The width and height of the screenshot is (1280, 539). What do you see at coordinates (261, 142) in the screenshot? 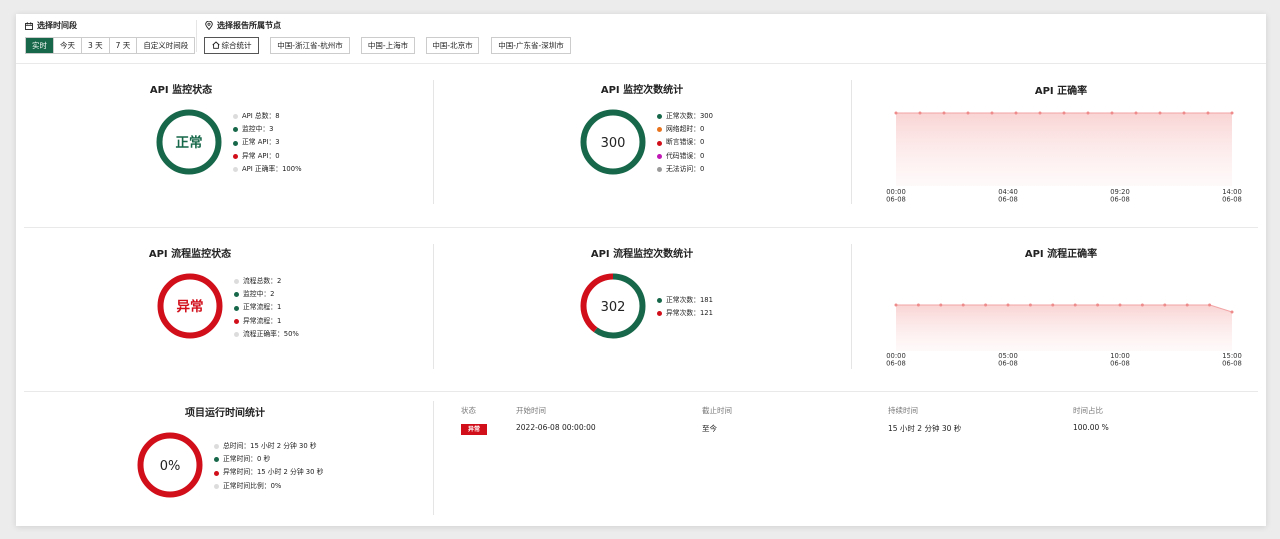
I see `legend-text: 正常 API：3` at bounding box center [261, 142].